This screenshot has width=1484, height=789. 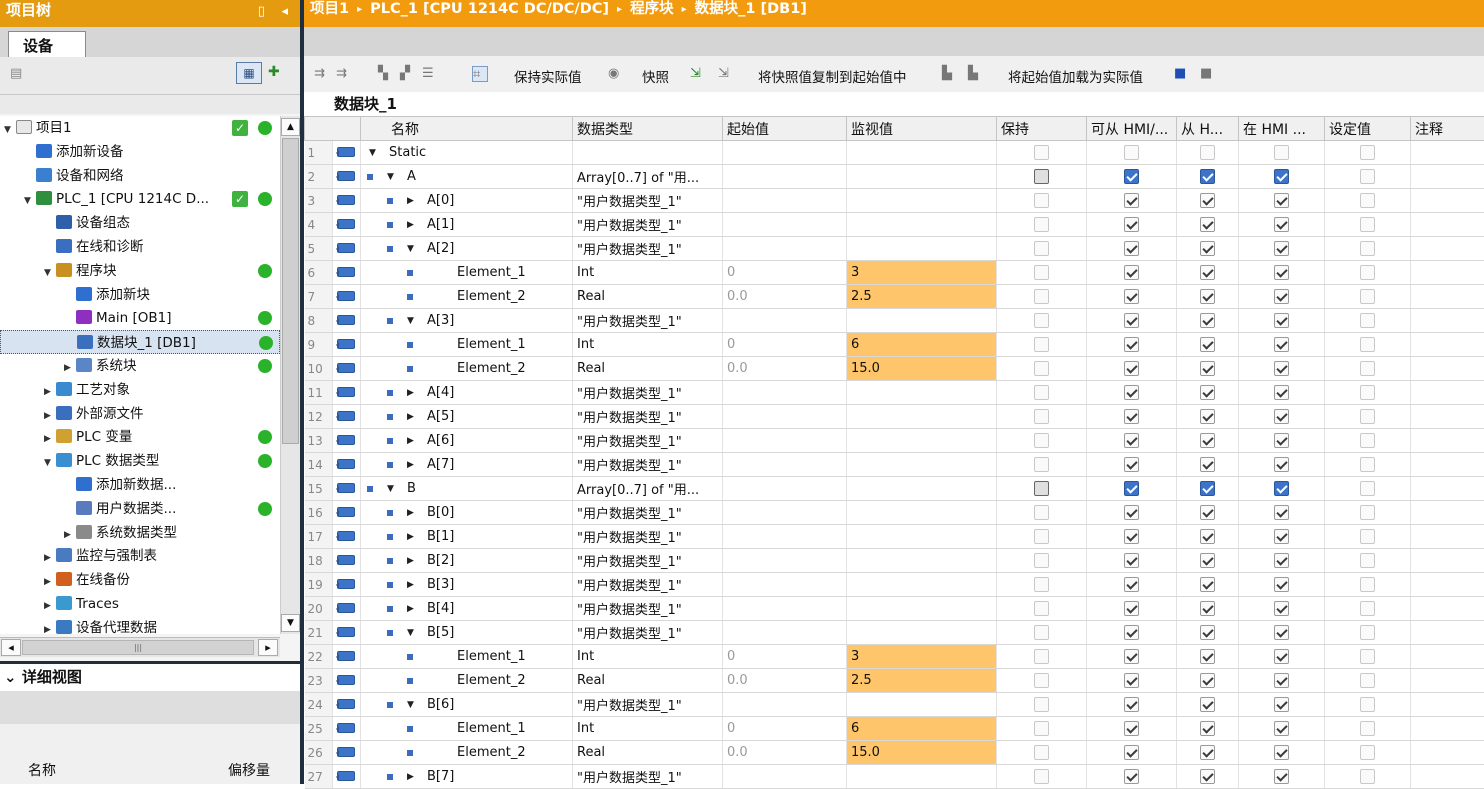 I want to click on row-number: 26, so click(x=319, y=753).